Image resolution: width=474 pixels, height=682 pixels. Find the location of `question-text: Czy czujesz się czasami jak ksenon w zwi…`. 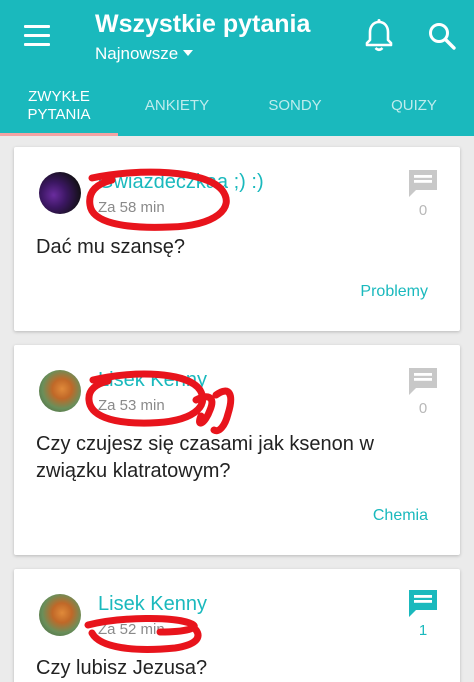

question-text: Czy czujesz się czasami jak ksenon w zwi… is located at coordinates (226, 458).